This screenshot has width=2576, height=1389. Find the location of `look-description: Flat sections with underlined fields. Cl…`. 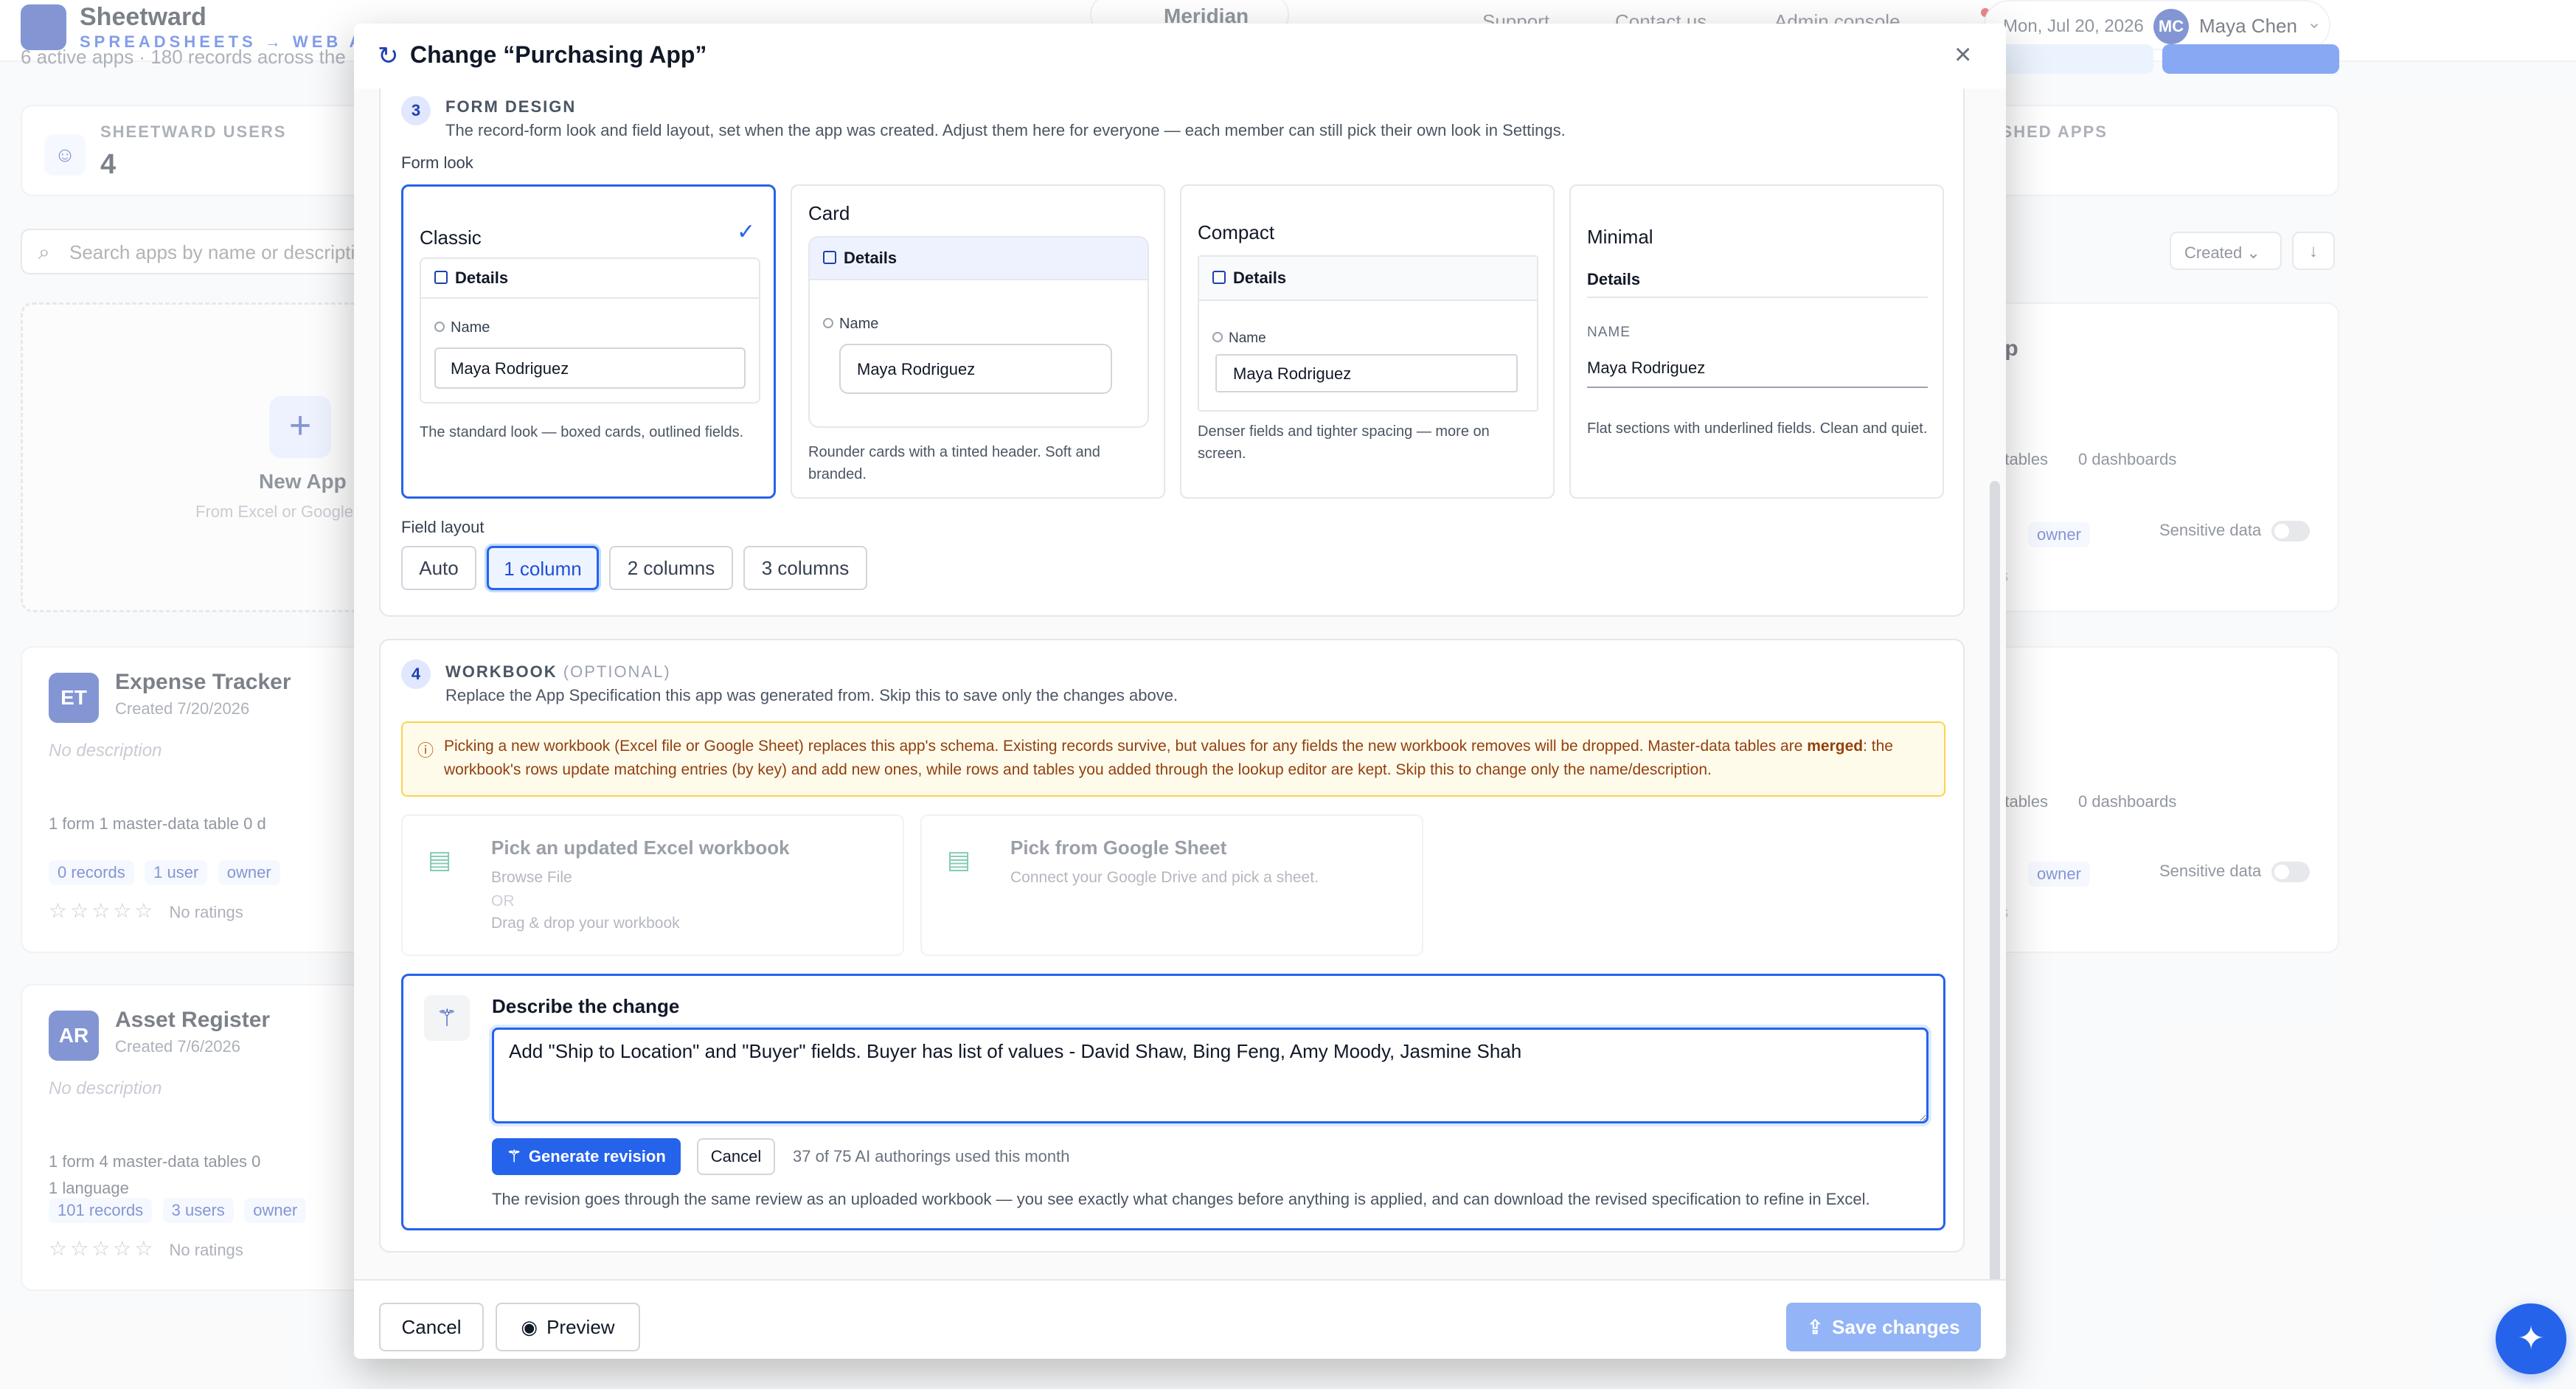

look-description: Flat sections with underlined fields. Cl… is located at coordinates (1757, 428).